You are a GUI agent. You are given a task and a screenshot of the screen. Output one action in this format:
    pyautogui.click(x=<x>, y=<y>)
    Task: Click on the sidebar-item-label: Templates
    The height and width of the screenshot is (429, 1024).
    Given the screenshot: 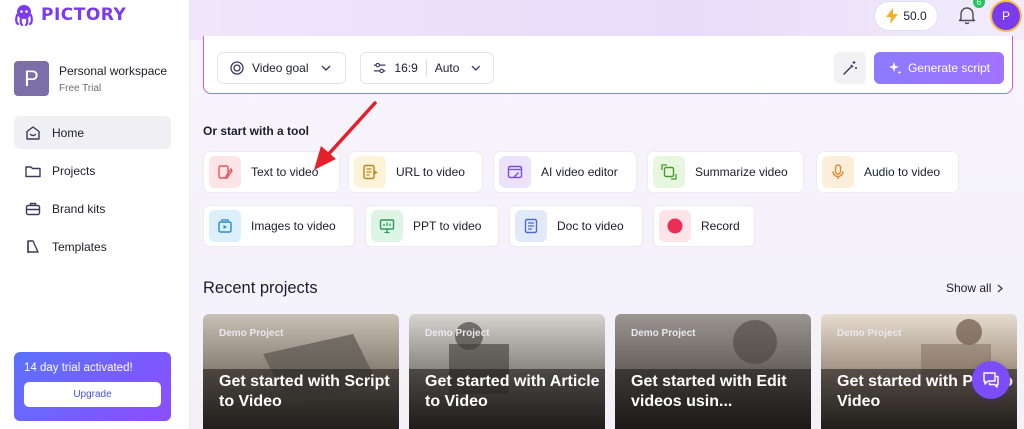 What is the action you would take?
    pyautogui.click(x=79, y=246)
    